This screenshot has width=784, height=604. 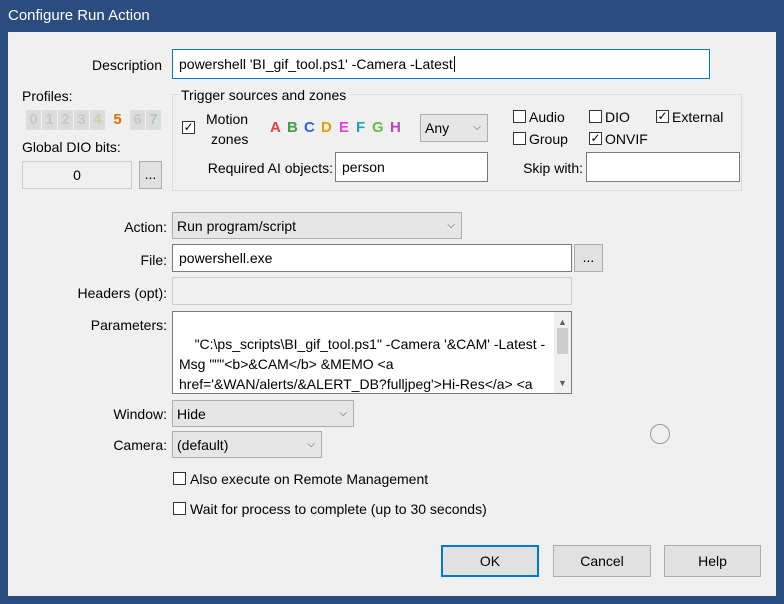 I want to click on window-value: Hide, so click(x=191, y=414).